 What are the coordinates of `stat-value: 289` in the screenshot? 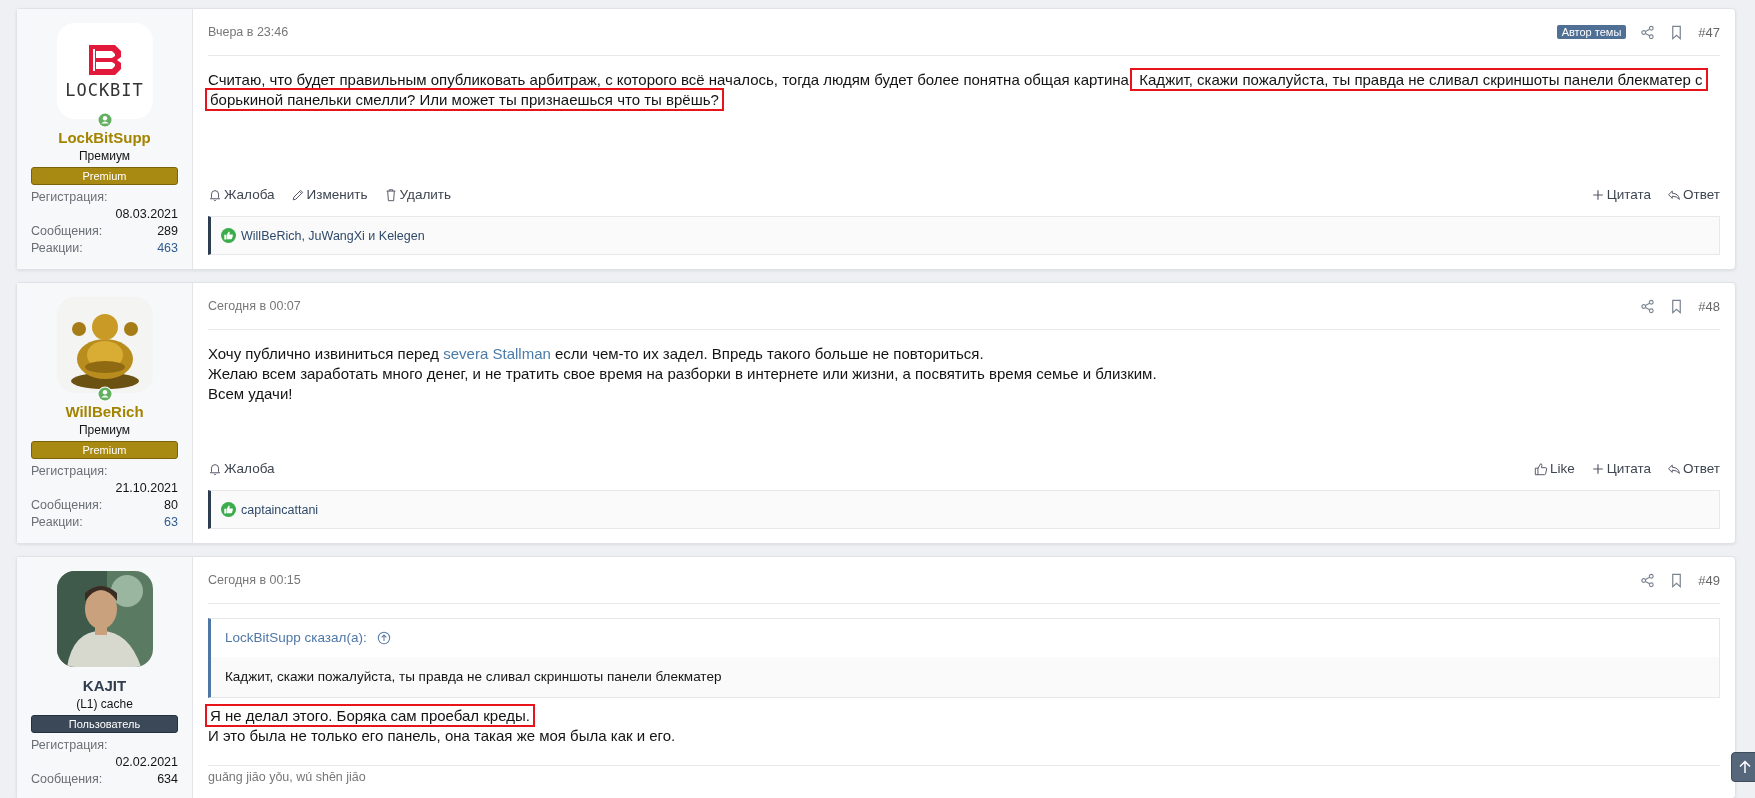 It's located at (167, 231).